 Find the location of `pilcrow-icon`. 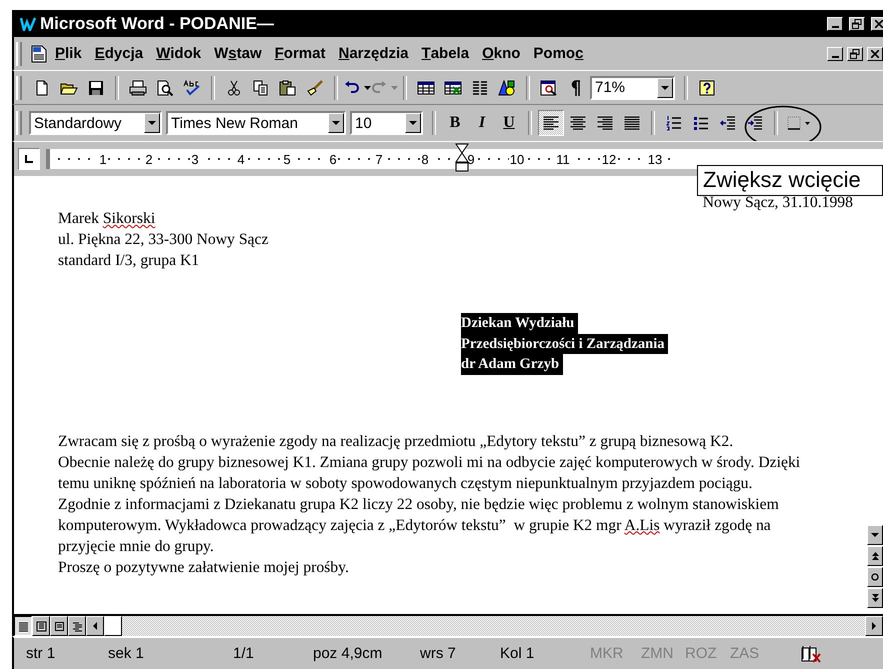

pilcrow-icon is located at coordinates (576, 88).